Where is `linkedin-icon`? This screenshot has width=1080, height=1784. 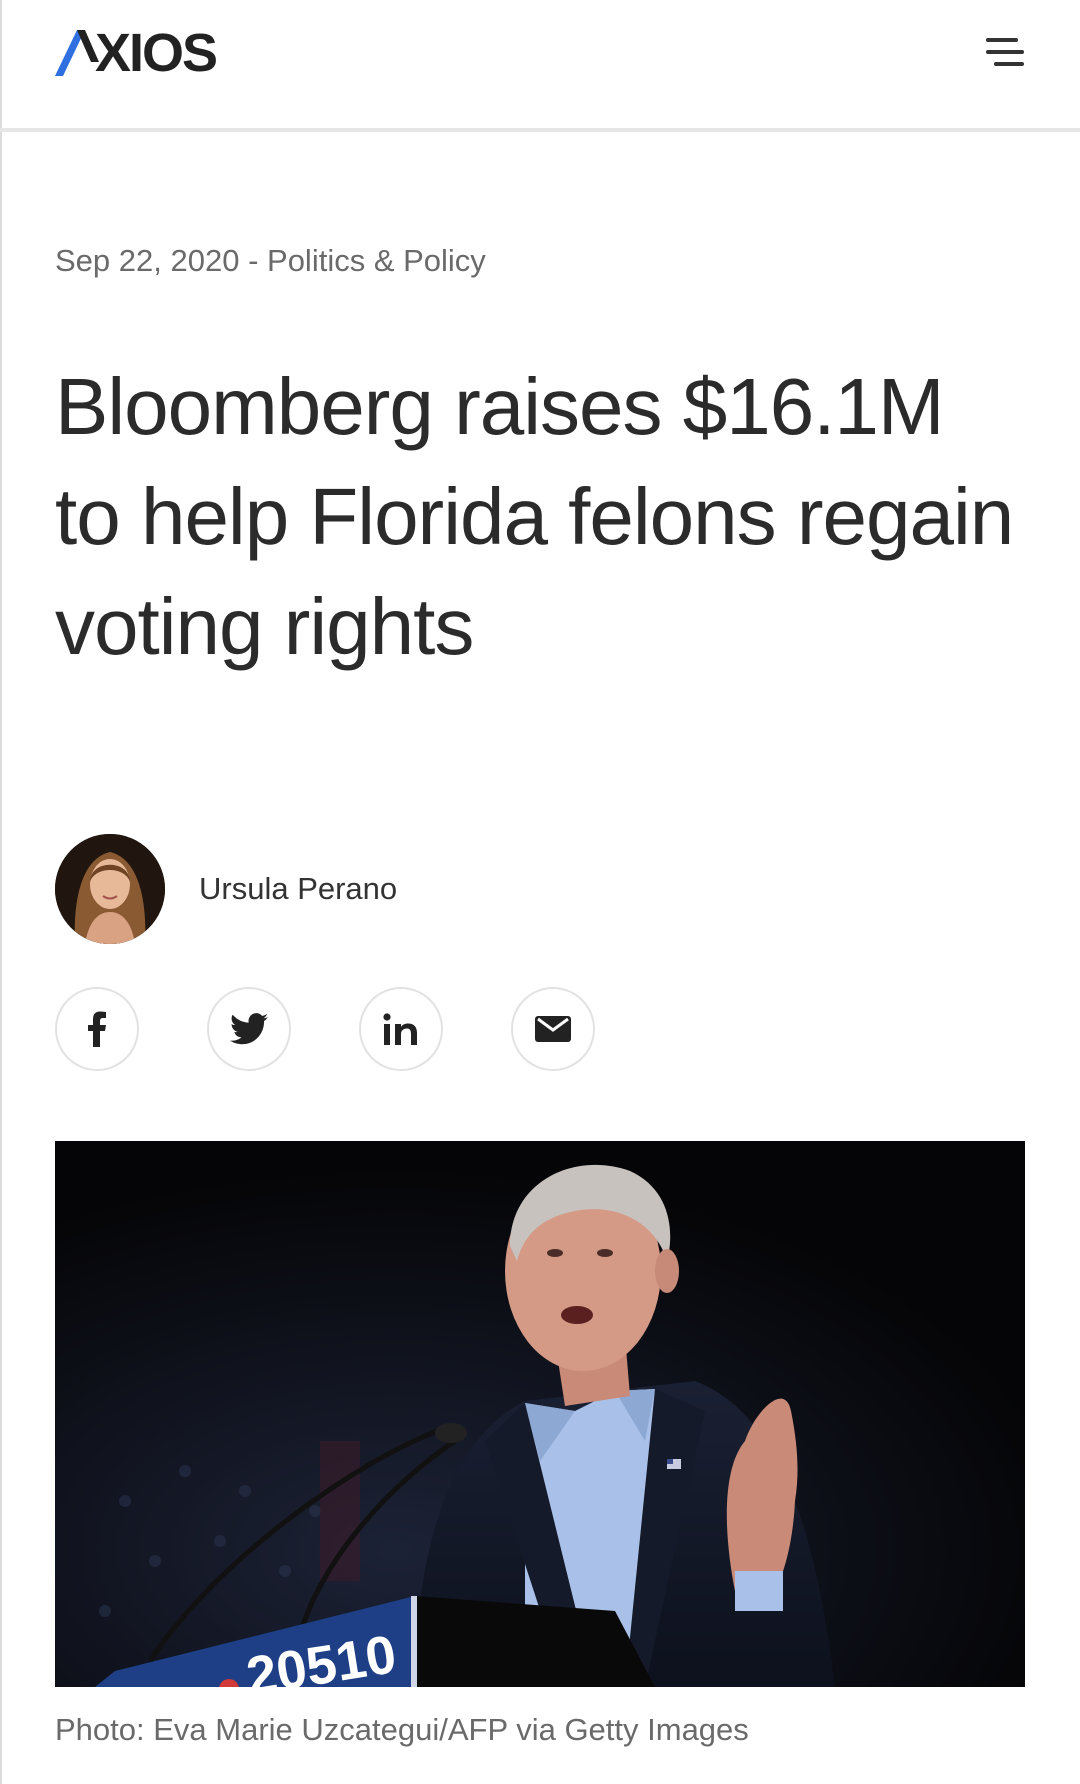 linkedin-icon is located at coordinates (400, 1029).